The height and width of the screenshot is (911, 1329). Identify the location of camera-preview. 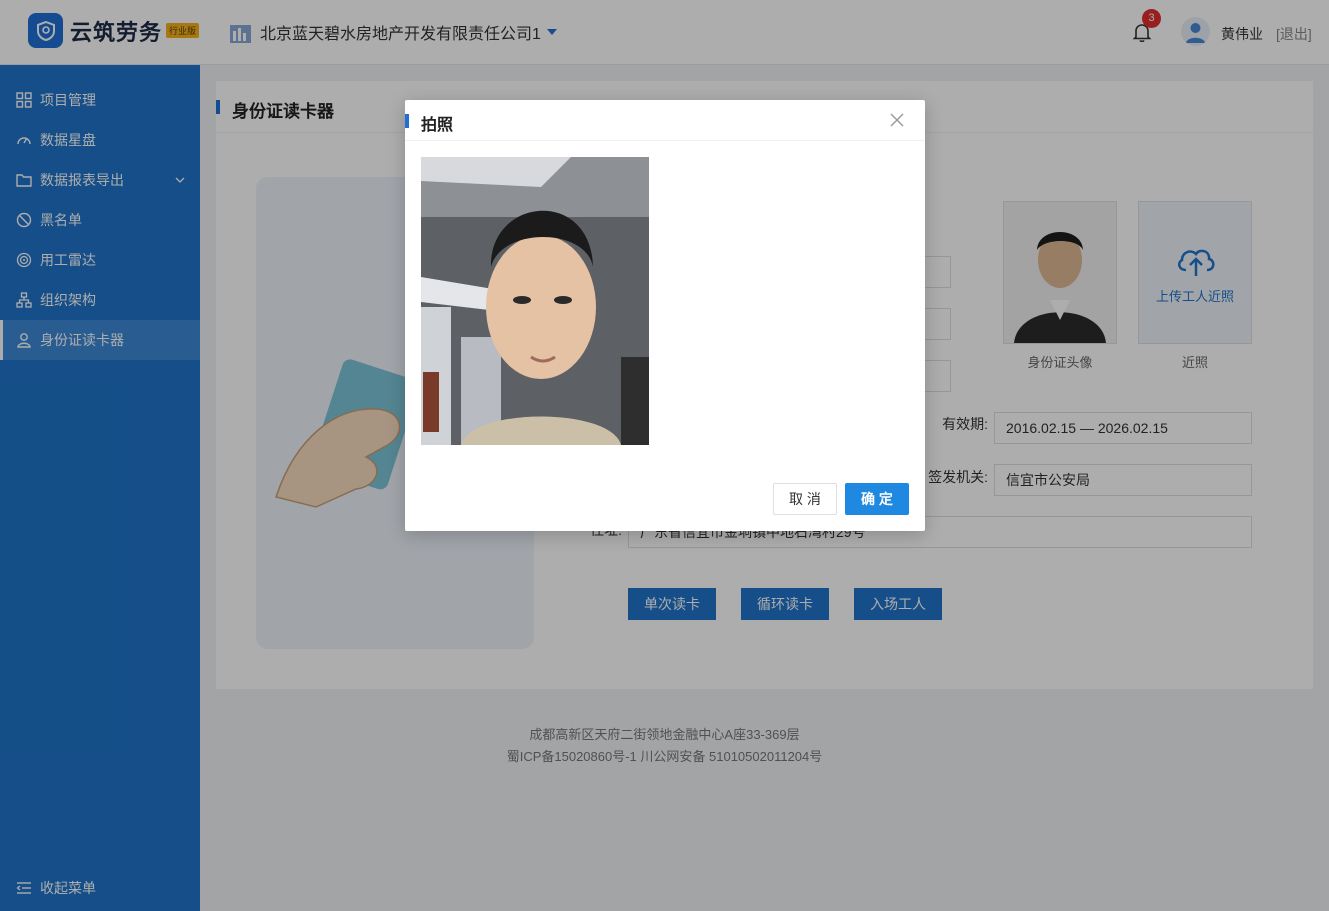
(535, 301).